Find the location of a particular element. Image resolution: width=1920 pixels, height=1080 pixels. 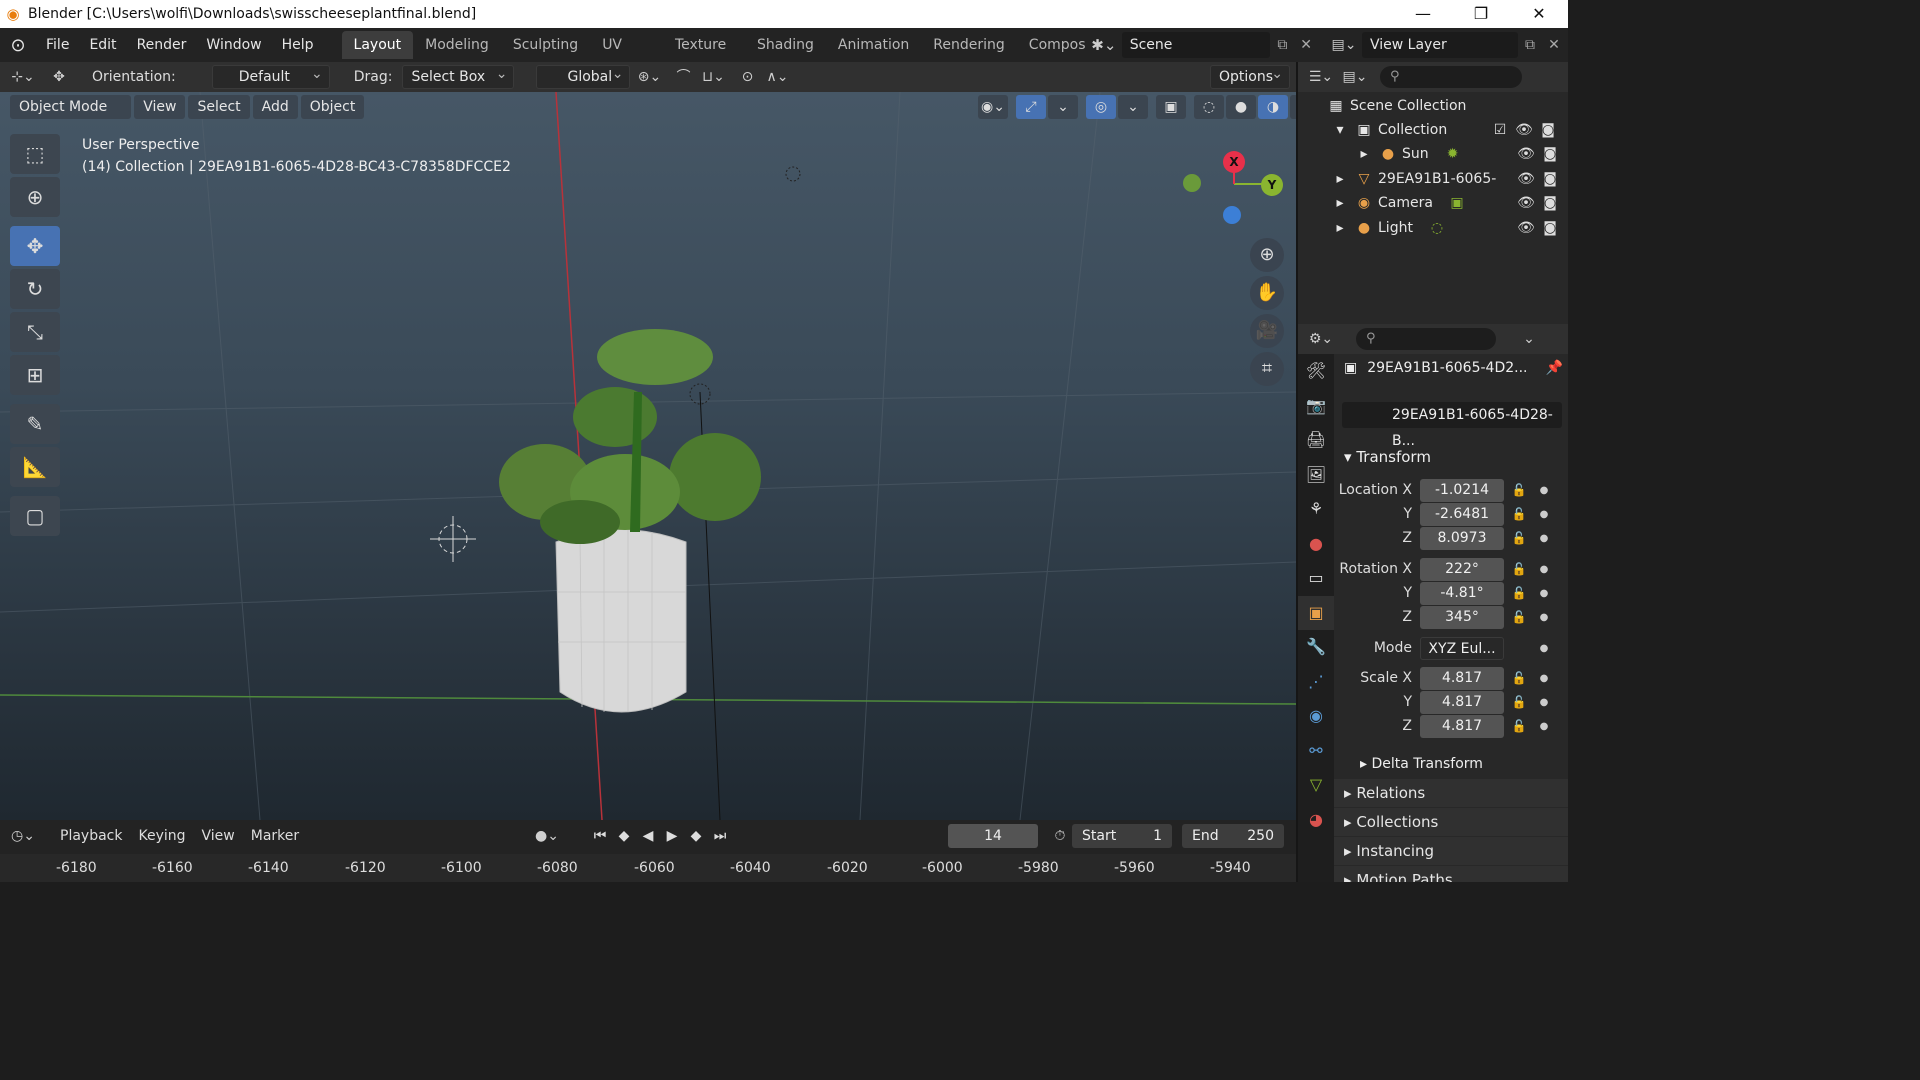

neg-z-axis-gizmo-button is located at coordinates (1232, 215).